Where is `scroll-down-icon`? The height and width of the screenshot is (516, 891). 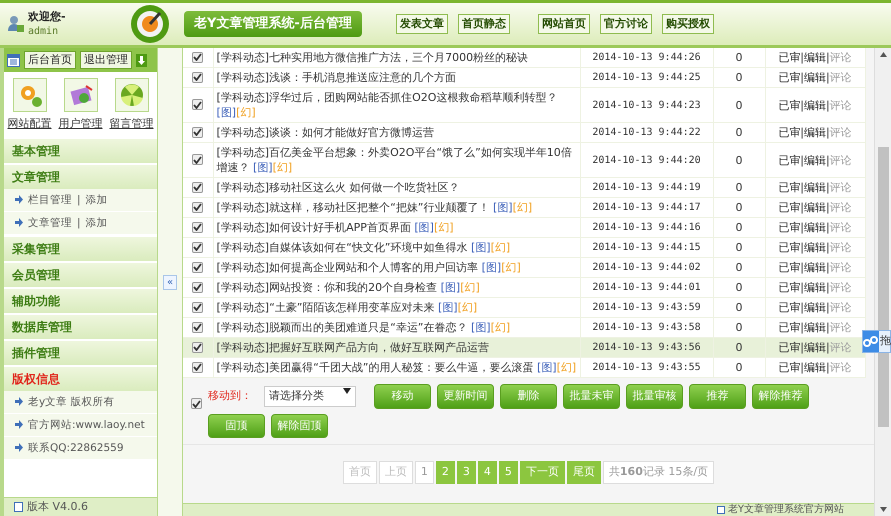
scroll-down-icon is located at coordinates (883, 509).